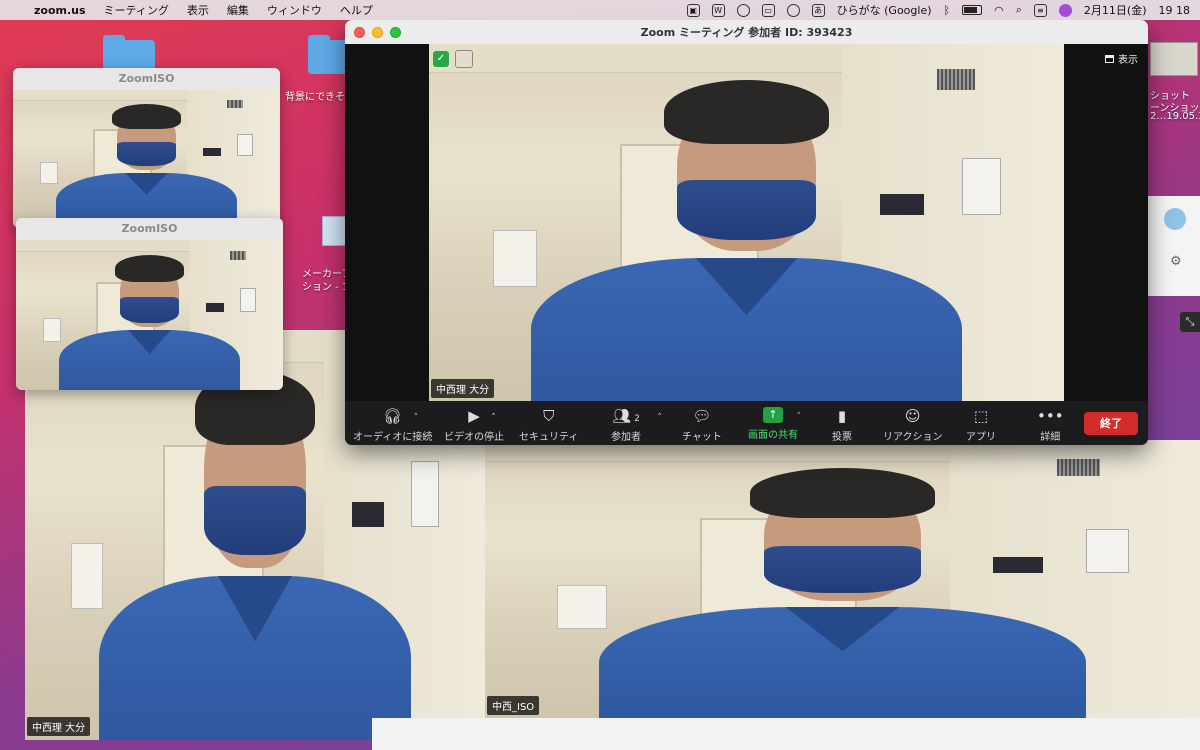 The height and width of the screenshot is (750, 1200). I want to click on headphone-icon: 🎧︎ ˄, so click(401, 416).